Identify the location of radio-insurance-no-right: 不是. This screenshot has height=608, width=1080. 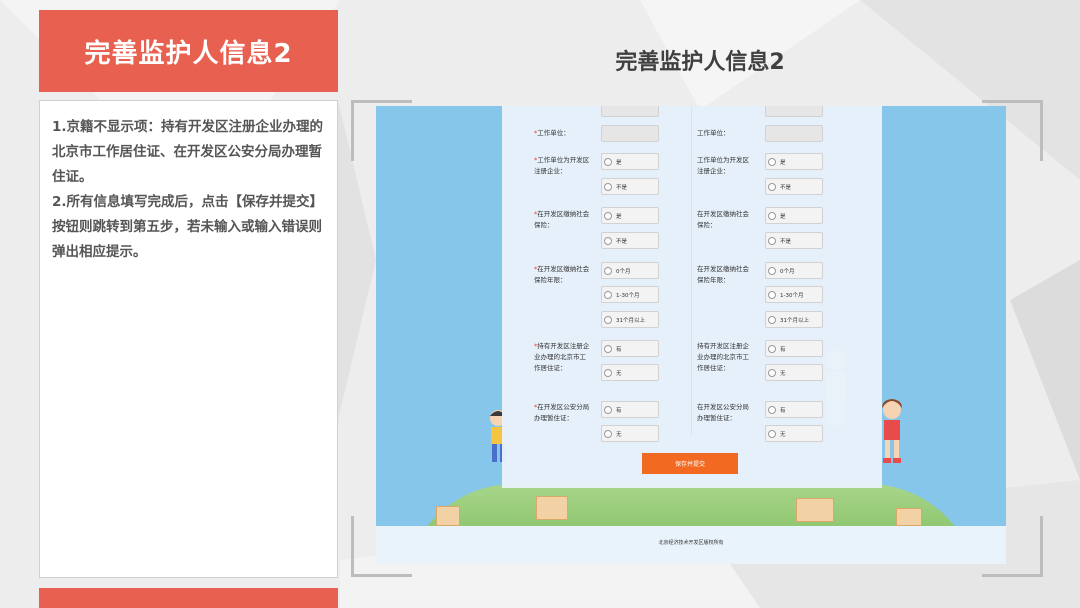
(794, 240).